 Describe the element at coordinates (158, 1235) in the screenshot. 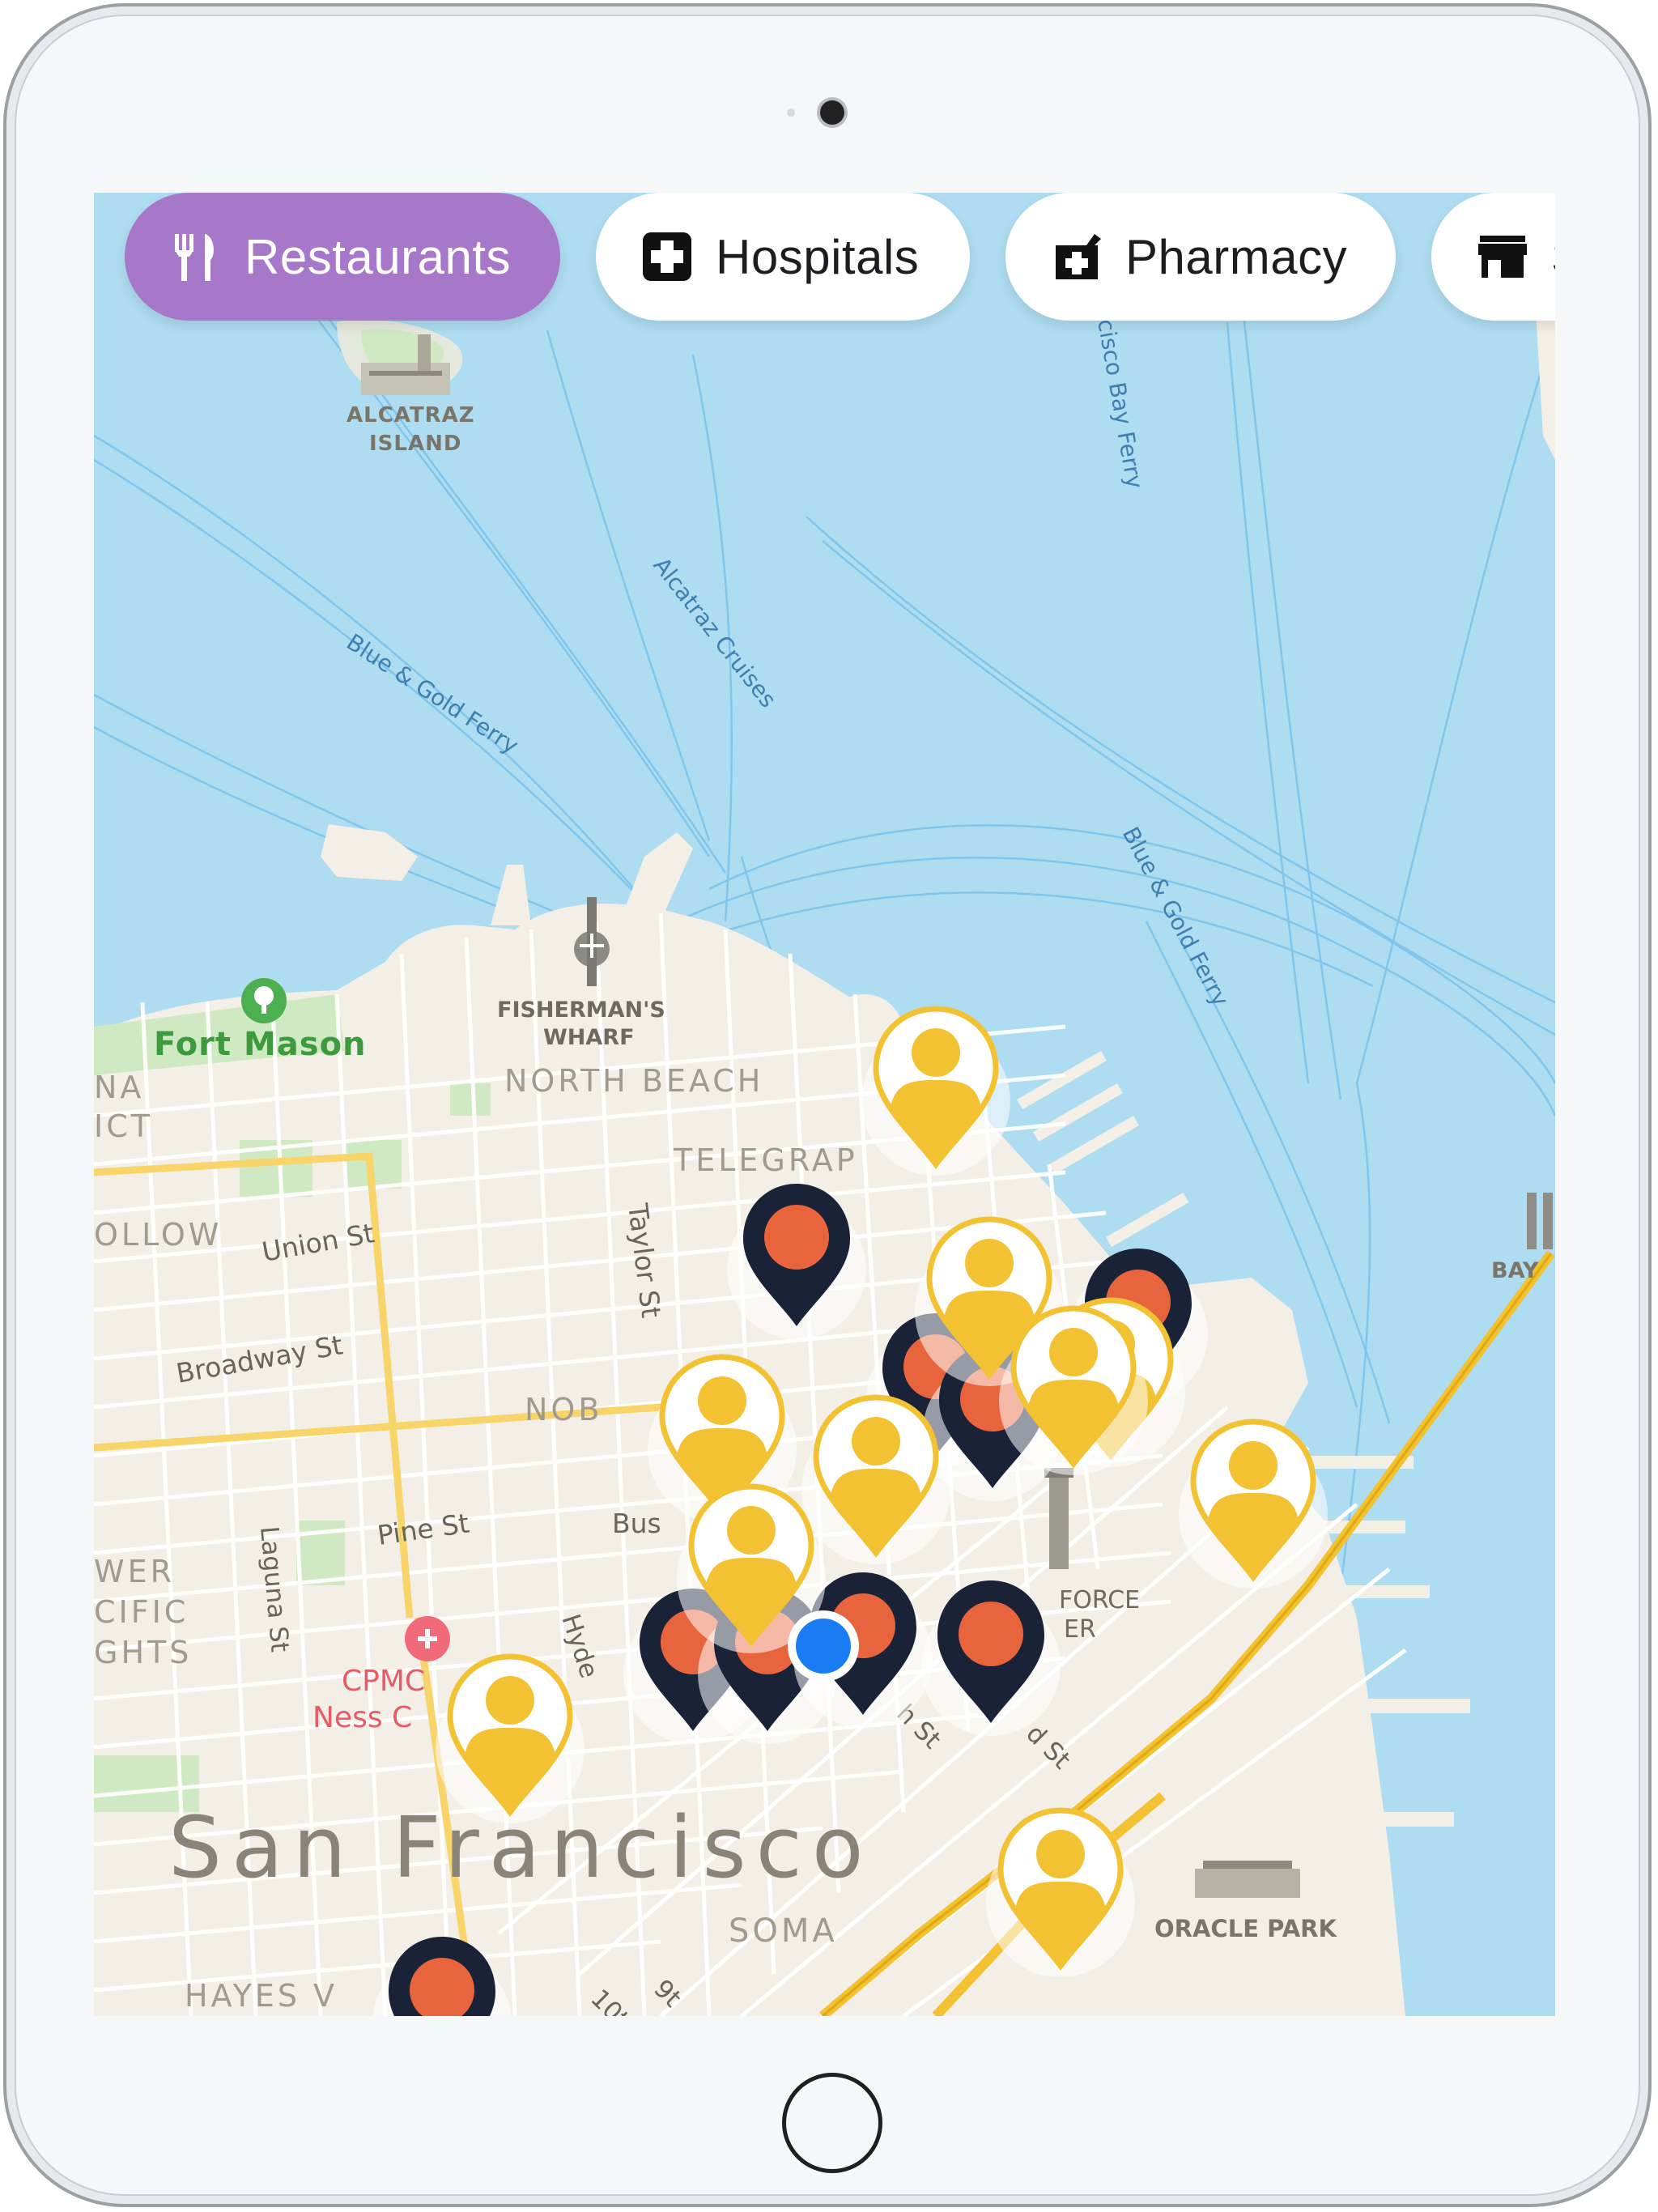

I see `label-ollow: OLLOW` at that location.